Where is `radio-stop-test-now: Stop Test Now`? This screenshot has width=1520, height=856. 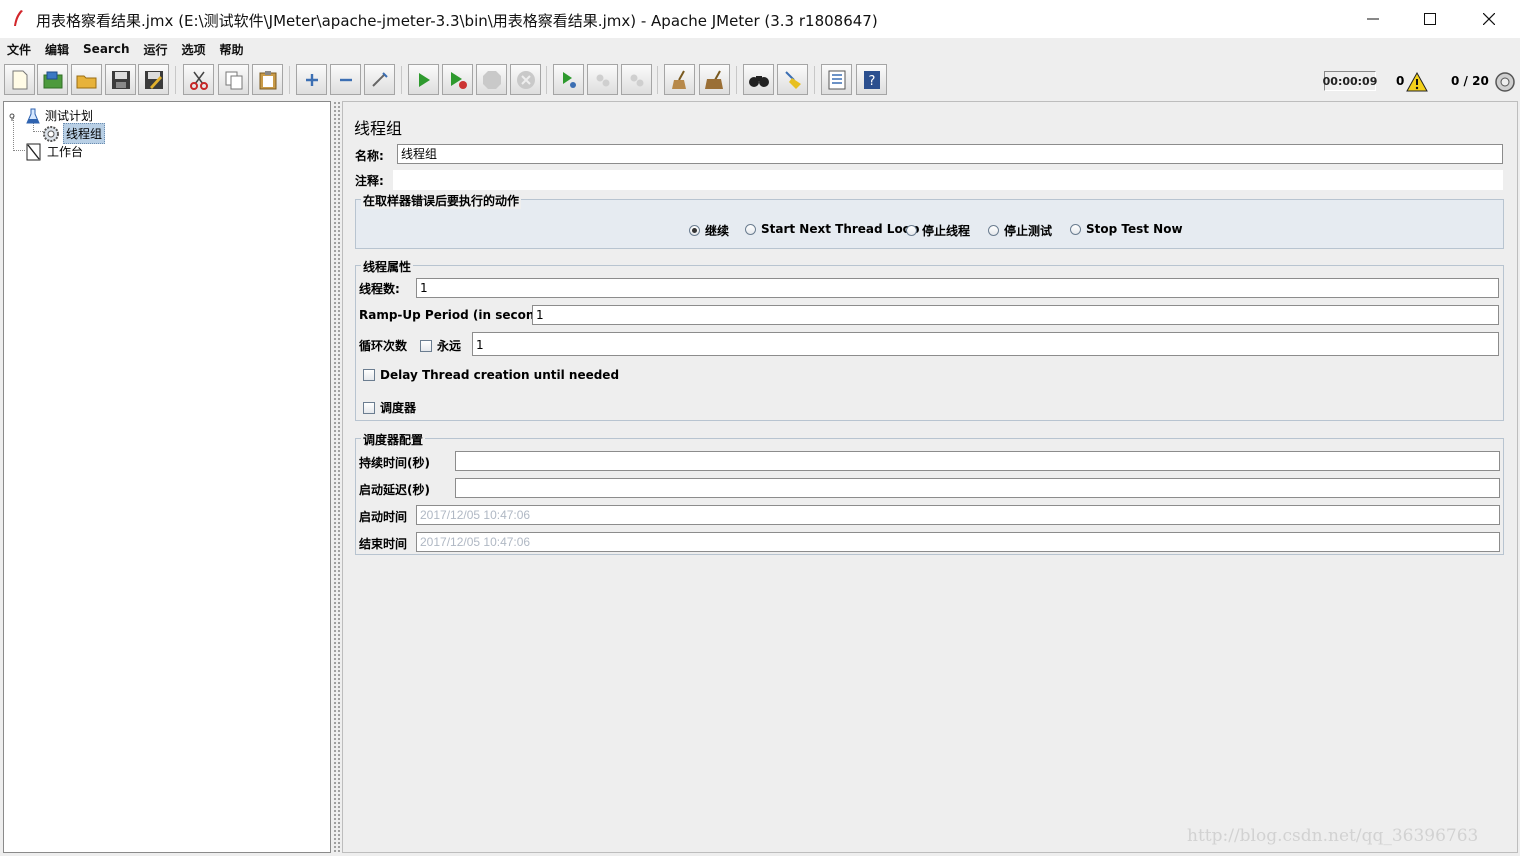 radio-stop-test-now: Stop Test Now is located at coordinates (1126, 229).